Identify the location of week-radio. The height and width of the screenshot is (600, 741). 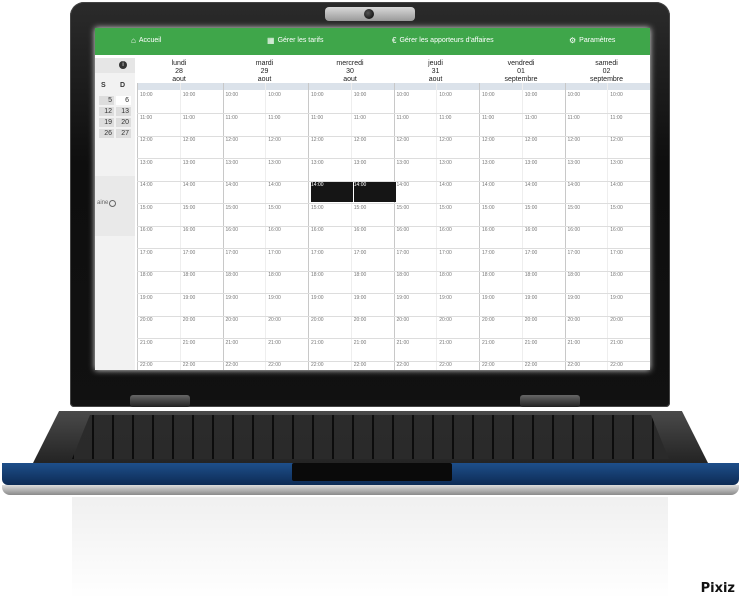
(112, 203).